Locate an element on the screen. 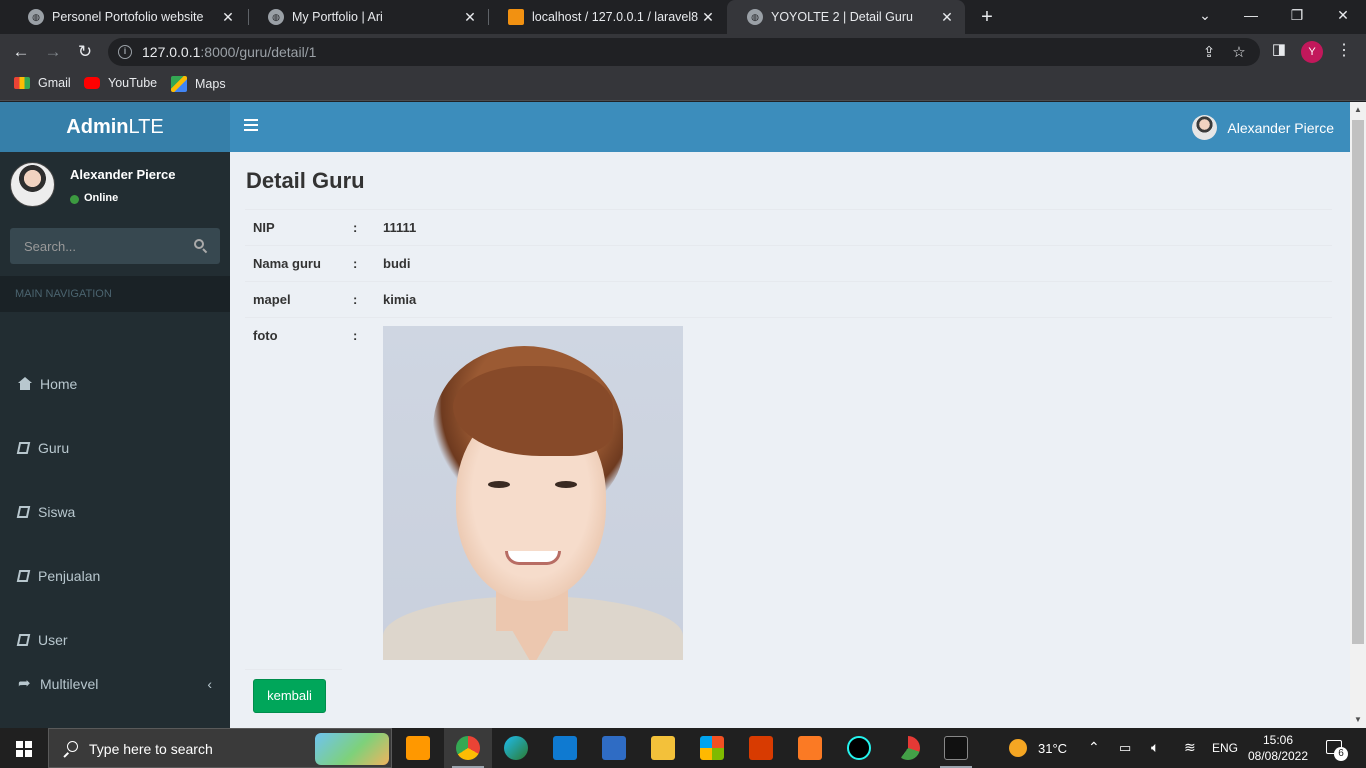  file-explorer-icon is located at coordinates (663, 748).